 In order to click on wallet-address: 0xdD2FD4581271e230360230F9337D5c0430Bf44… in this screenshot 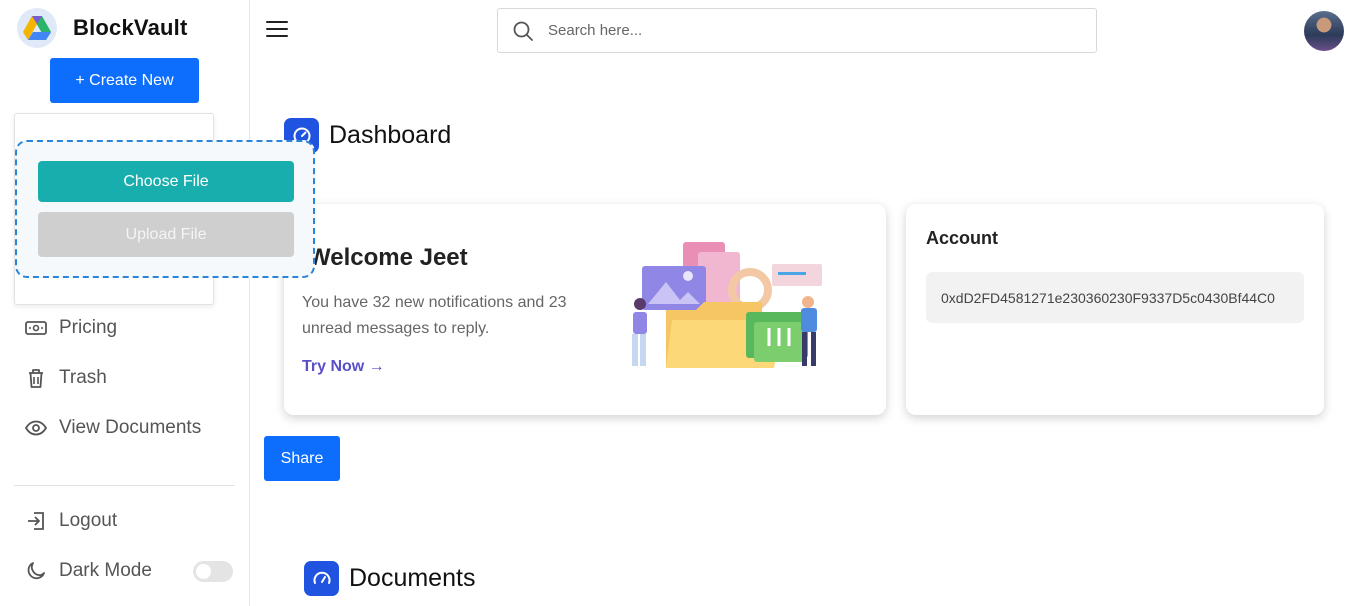, I will do `click(1115, 297)`.